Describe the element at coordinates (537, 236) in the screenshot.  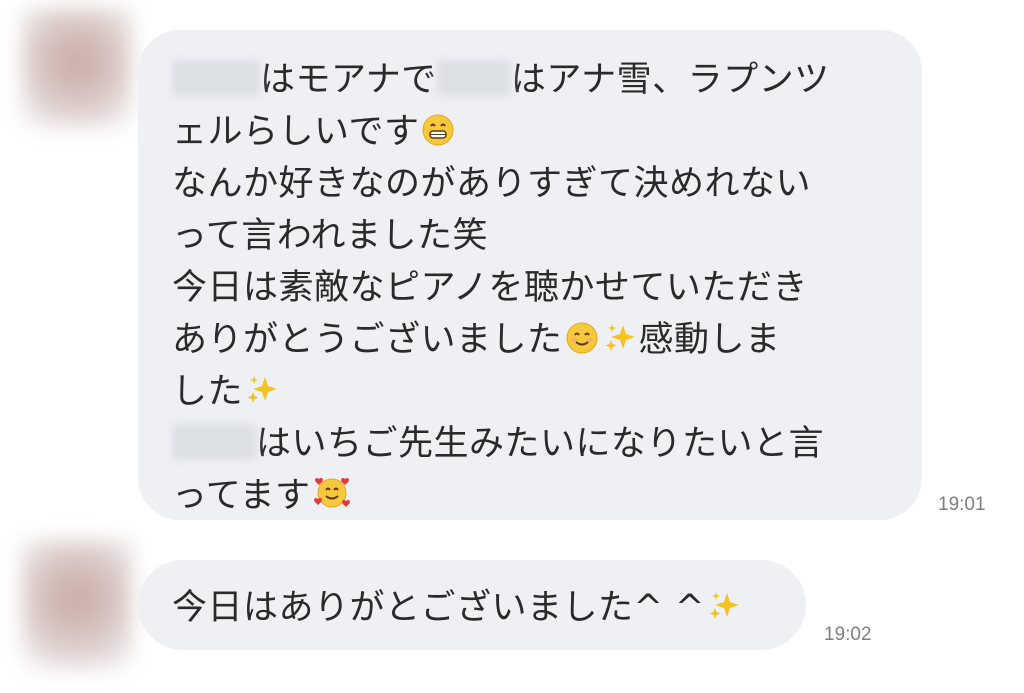
I see `message-line: って言われました笑` at that location.